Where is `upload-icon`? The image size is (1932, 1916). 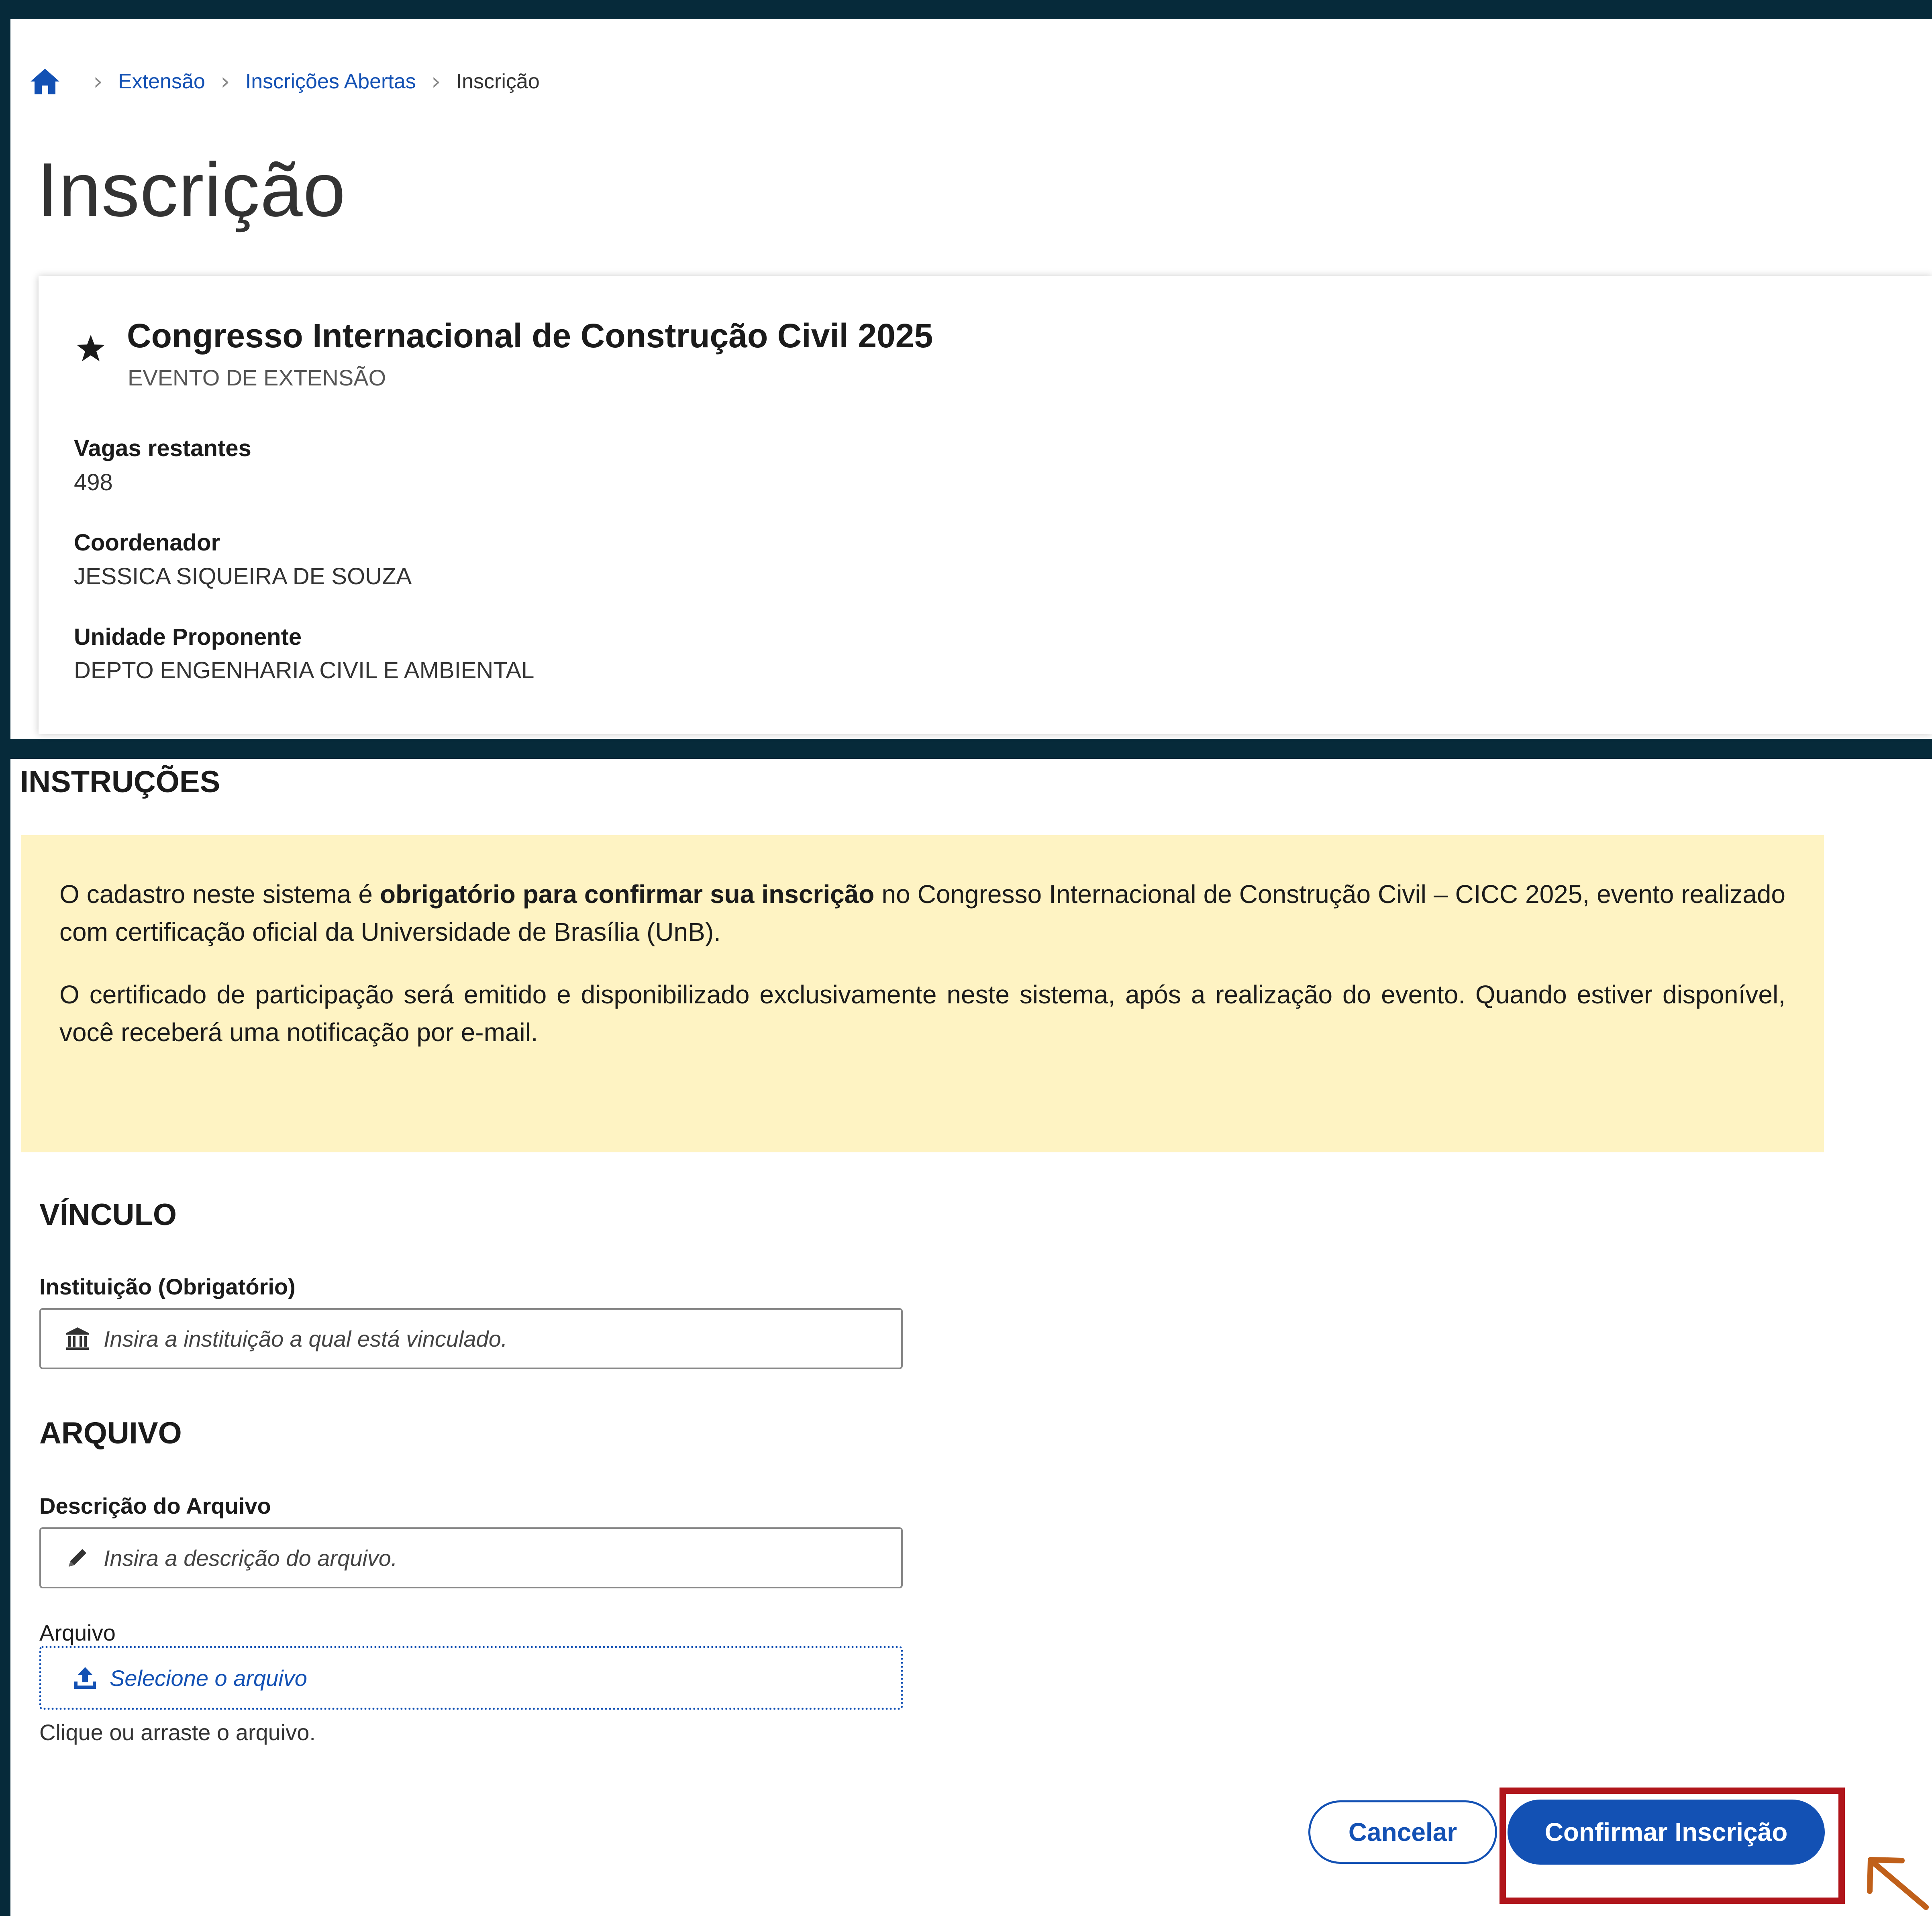
upload-icon is located at coordinates (85, 1678).